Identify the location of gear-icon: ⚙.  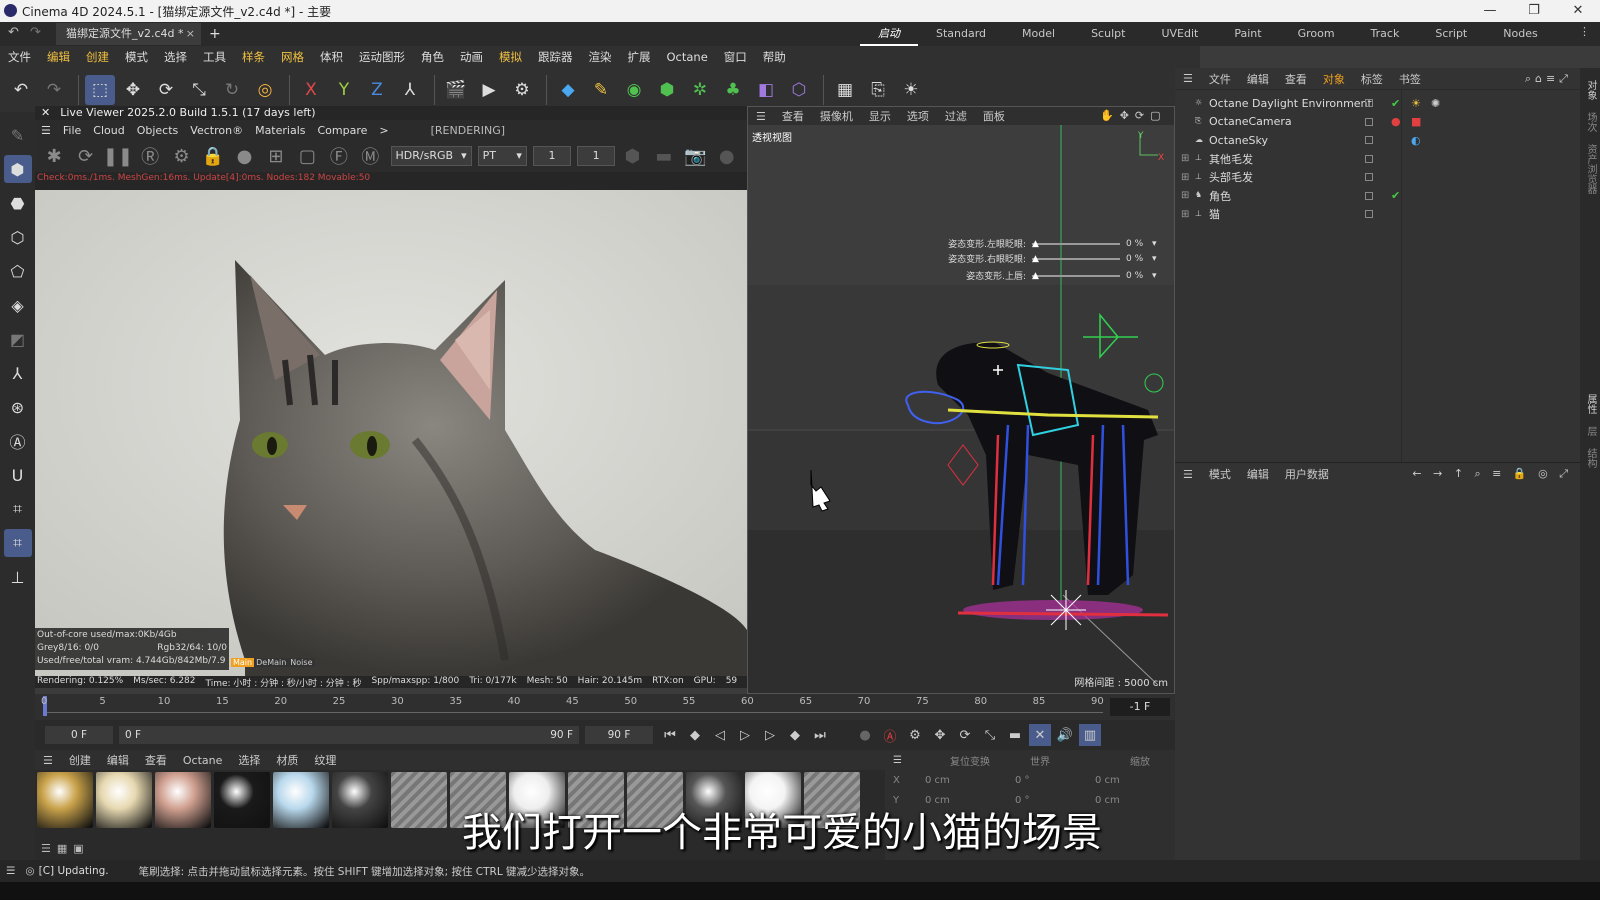
(181, 156).